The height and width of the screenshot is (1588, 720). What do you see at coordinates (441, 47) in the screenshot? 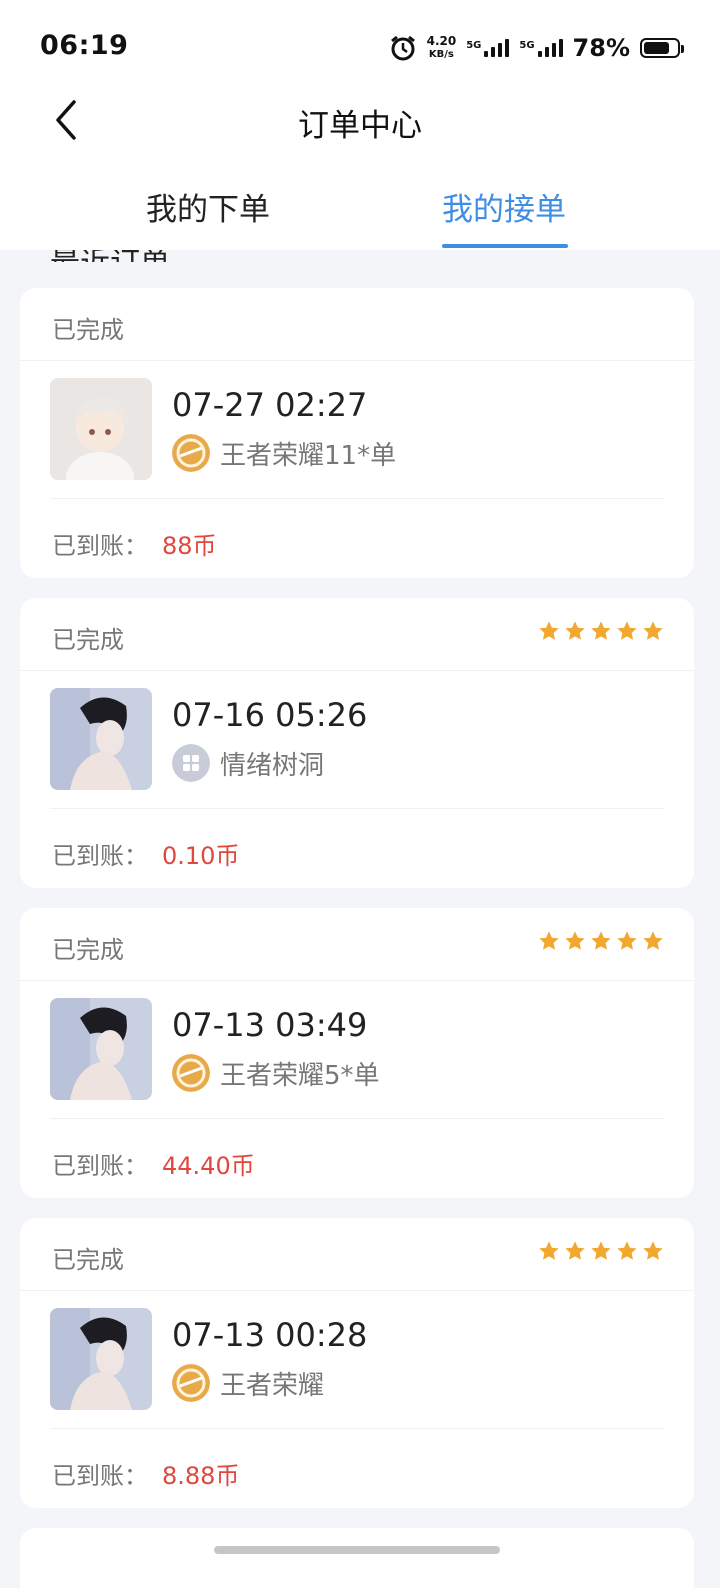
I see `network-speed: 4.20 KB/s` at bounding box center [441, 47].